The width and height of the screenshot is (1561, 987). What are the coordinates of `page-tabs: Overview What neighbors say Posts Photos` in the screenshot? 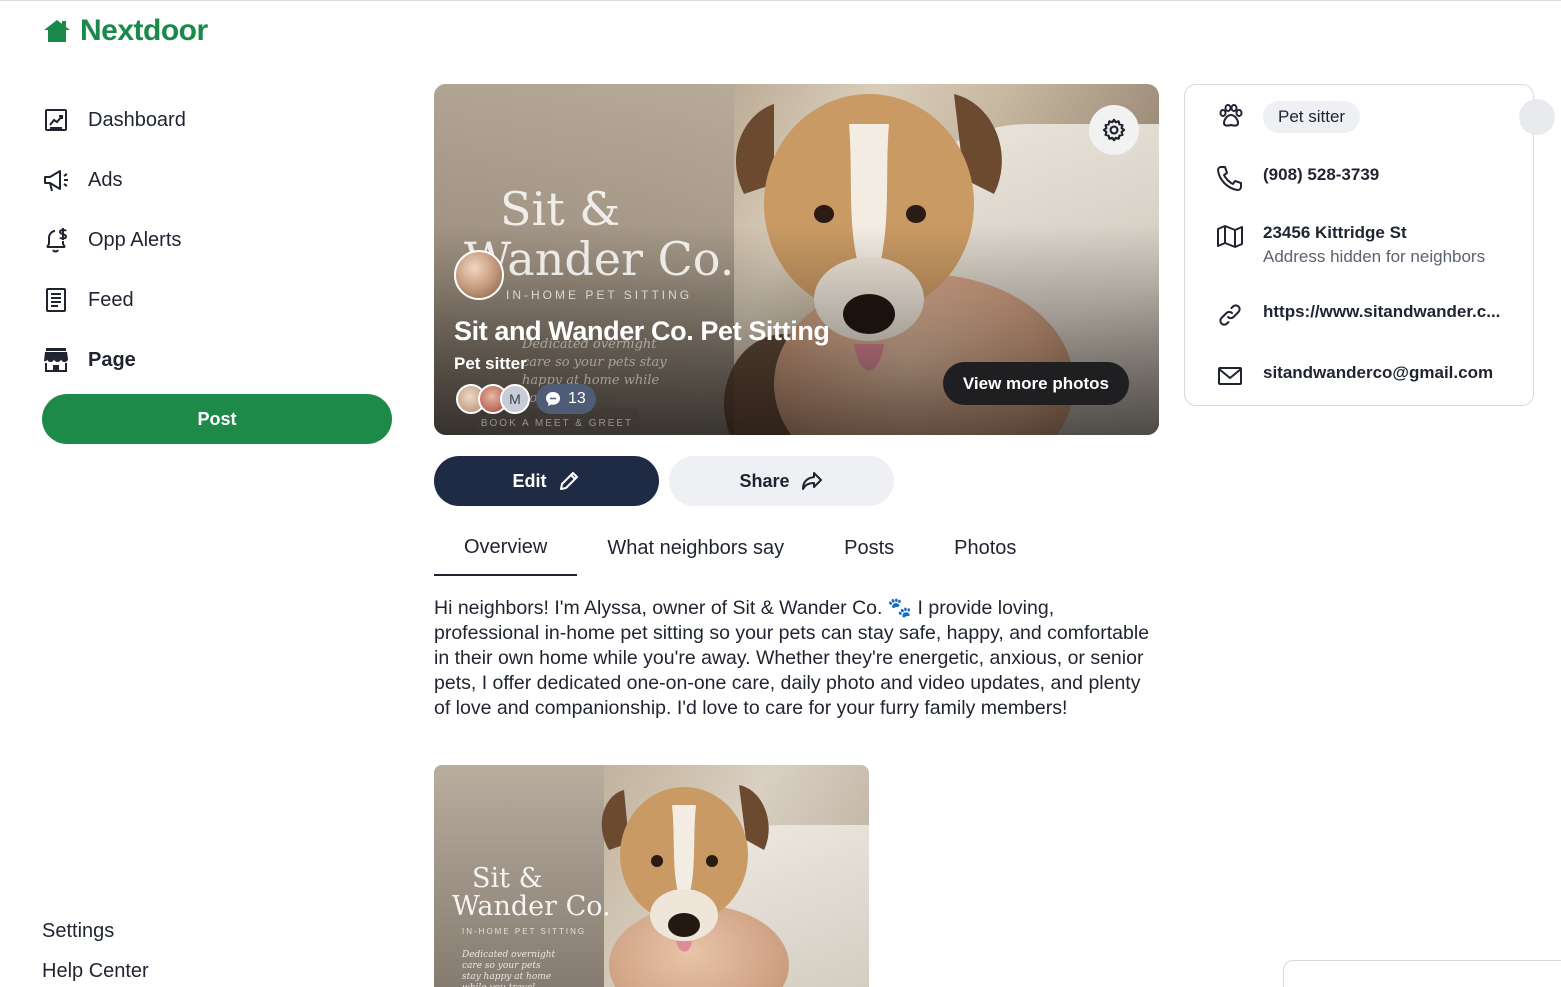 It's located at (740, 548).